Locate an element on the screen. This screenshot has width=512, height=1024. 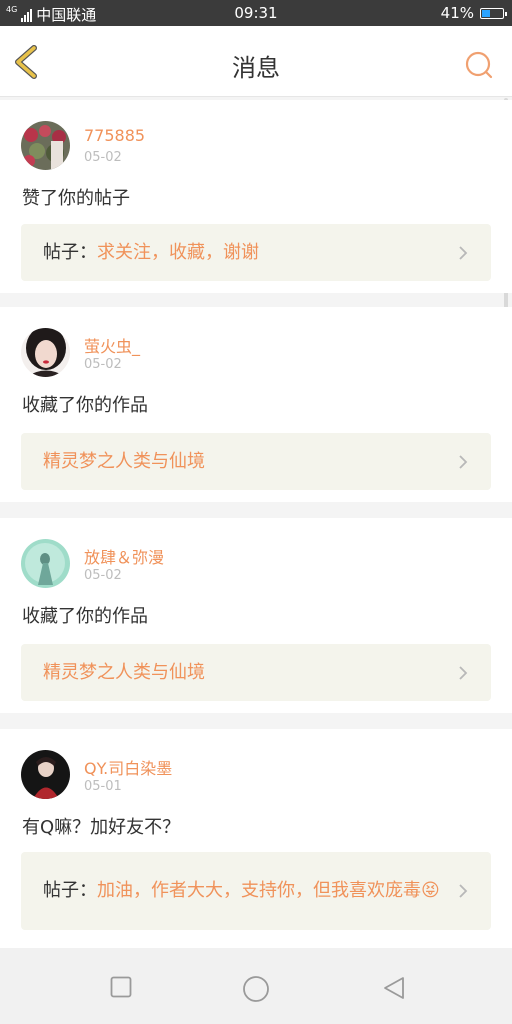
status-time: 09:31 is located at coordinates (256, 13).